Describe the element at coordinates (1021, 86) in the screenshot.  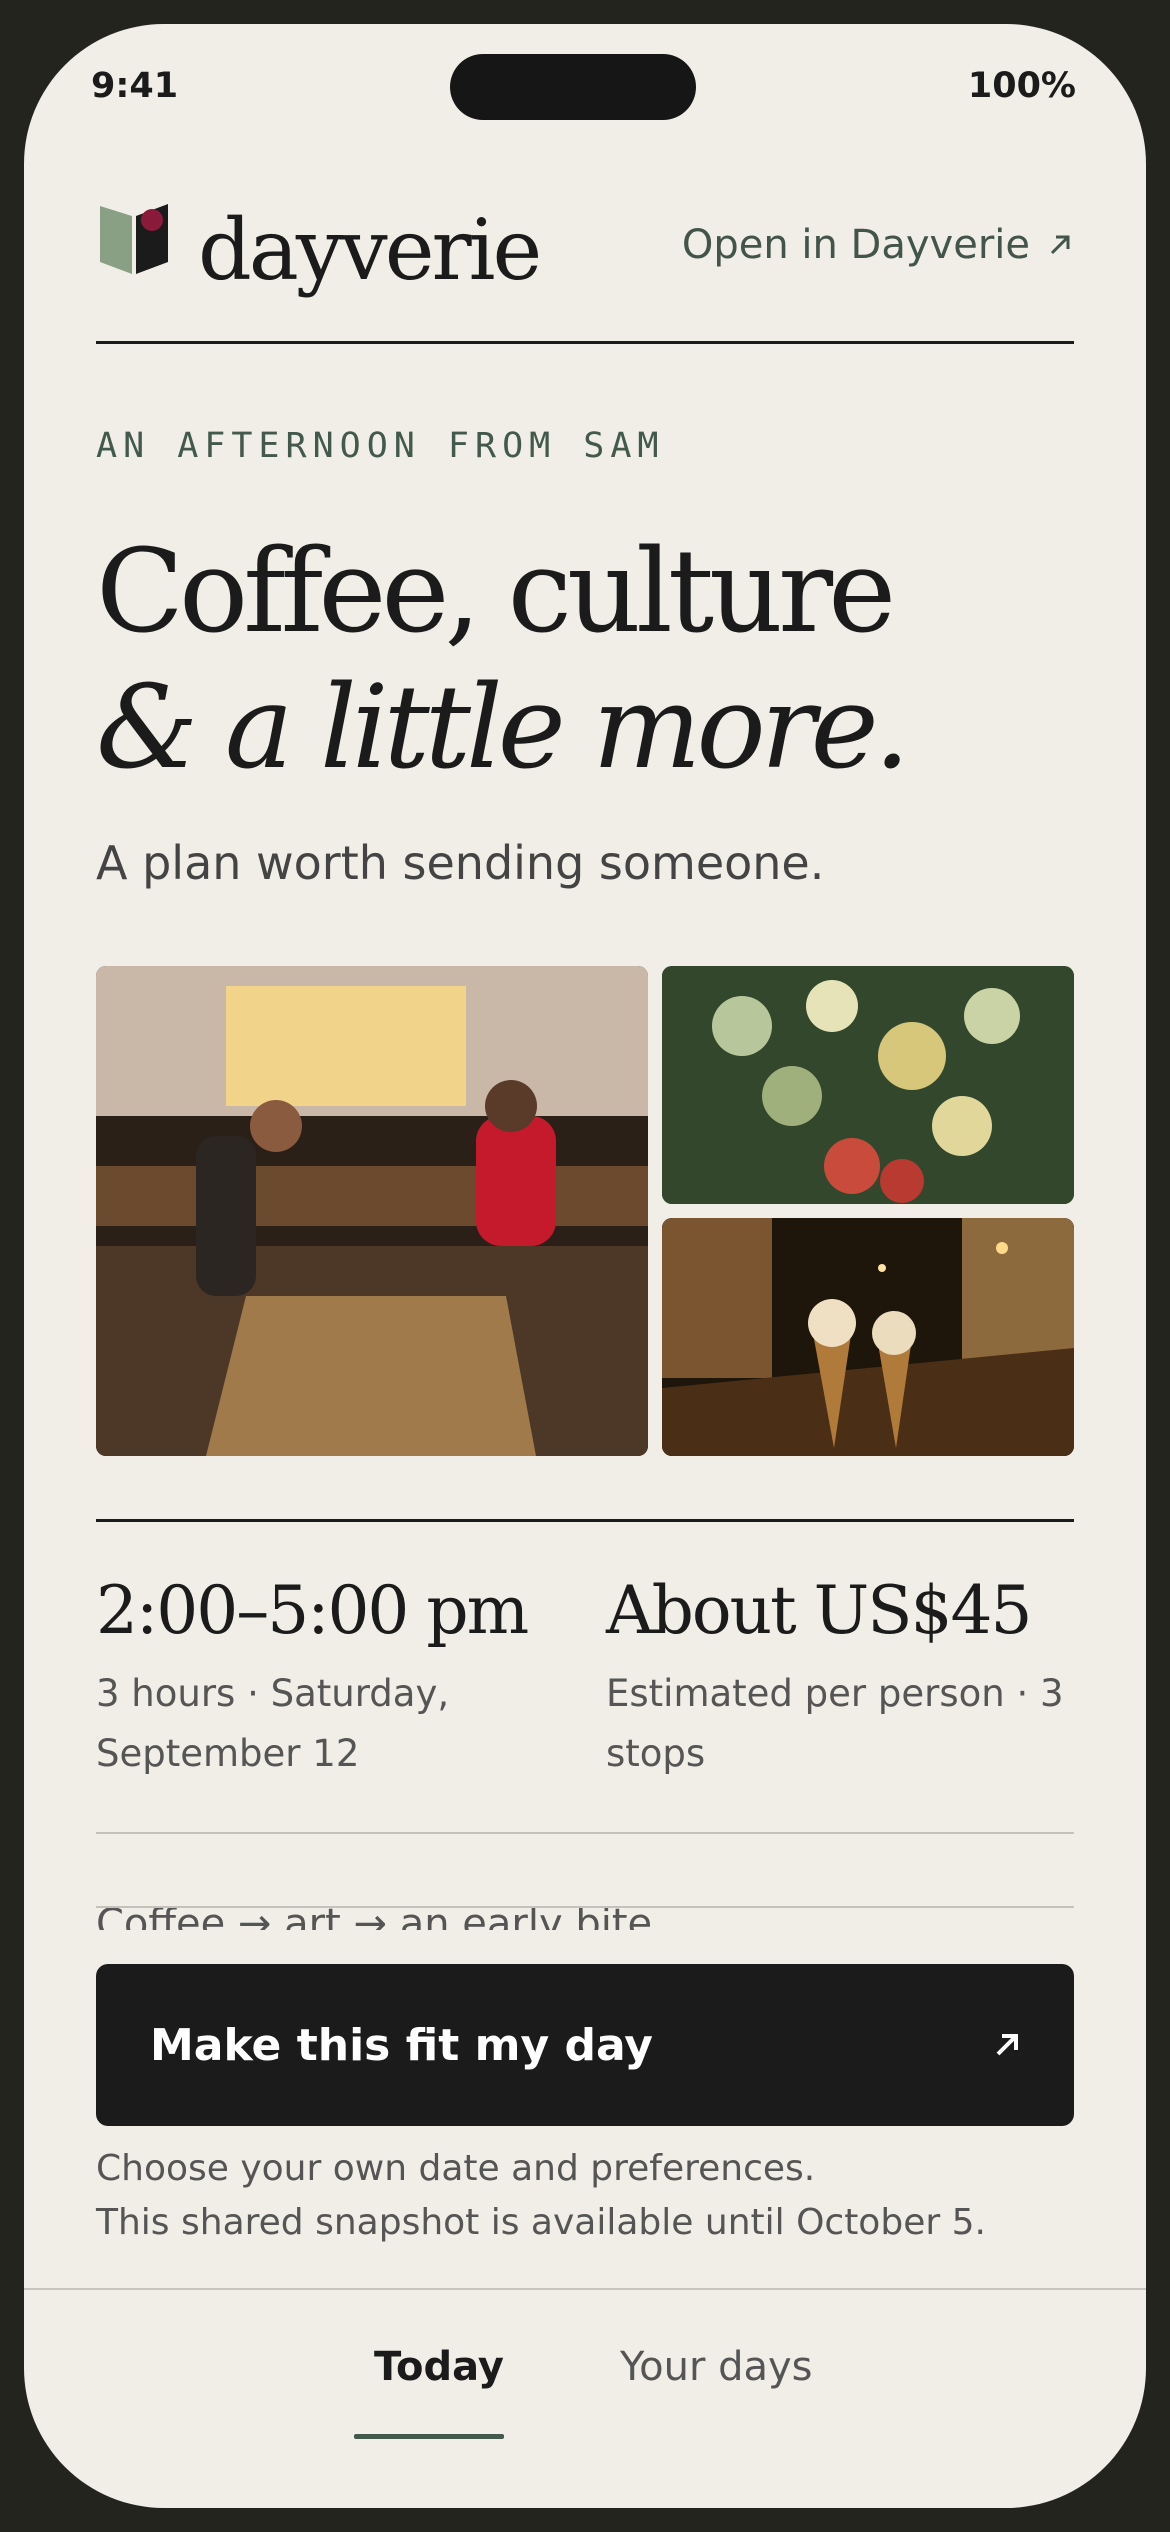
I see `status-battery: 100%` at that location.